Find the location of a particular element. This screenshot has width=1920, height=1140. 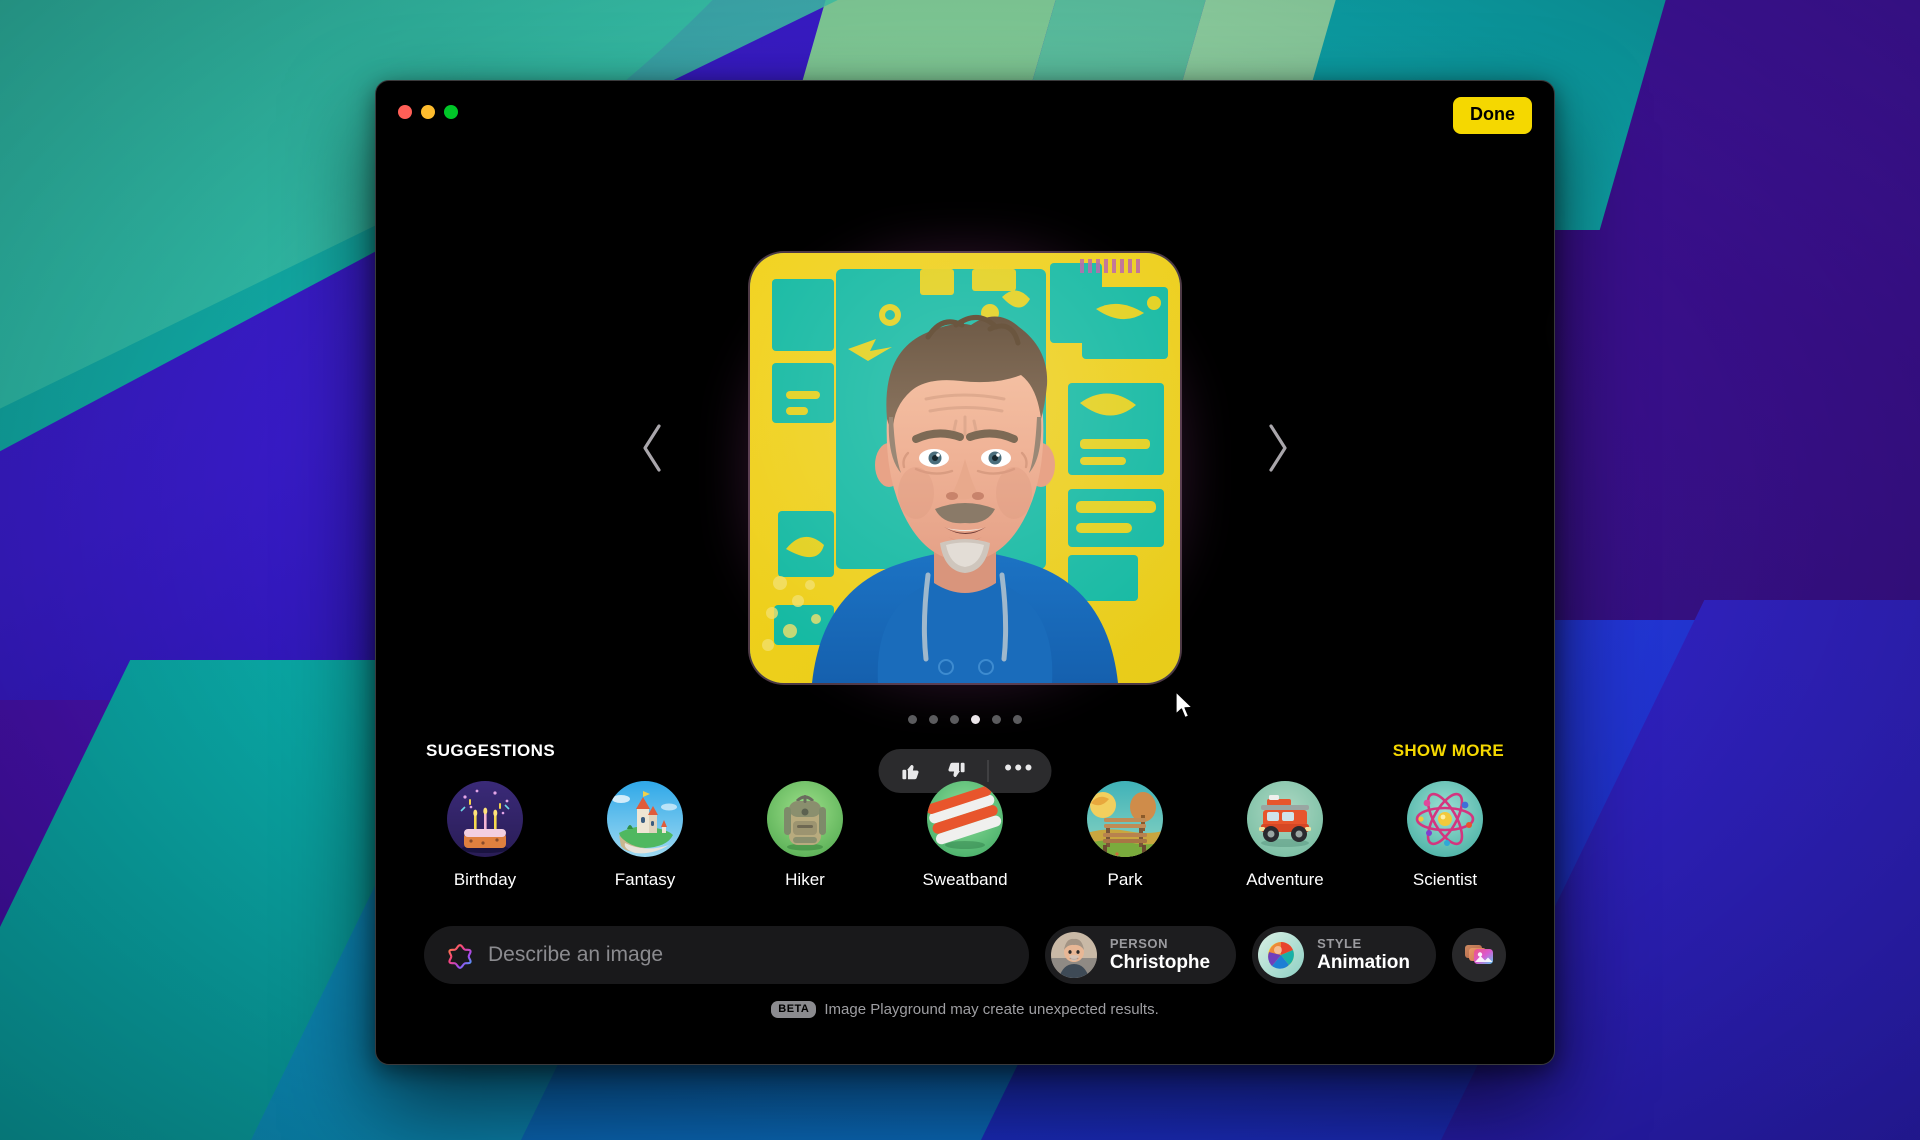

minimize-button is located at coordinates (428, 112).